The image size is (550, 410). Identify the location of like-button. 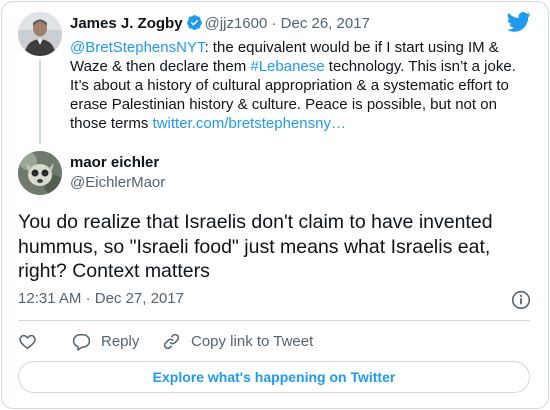
(27, 341).